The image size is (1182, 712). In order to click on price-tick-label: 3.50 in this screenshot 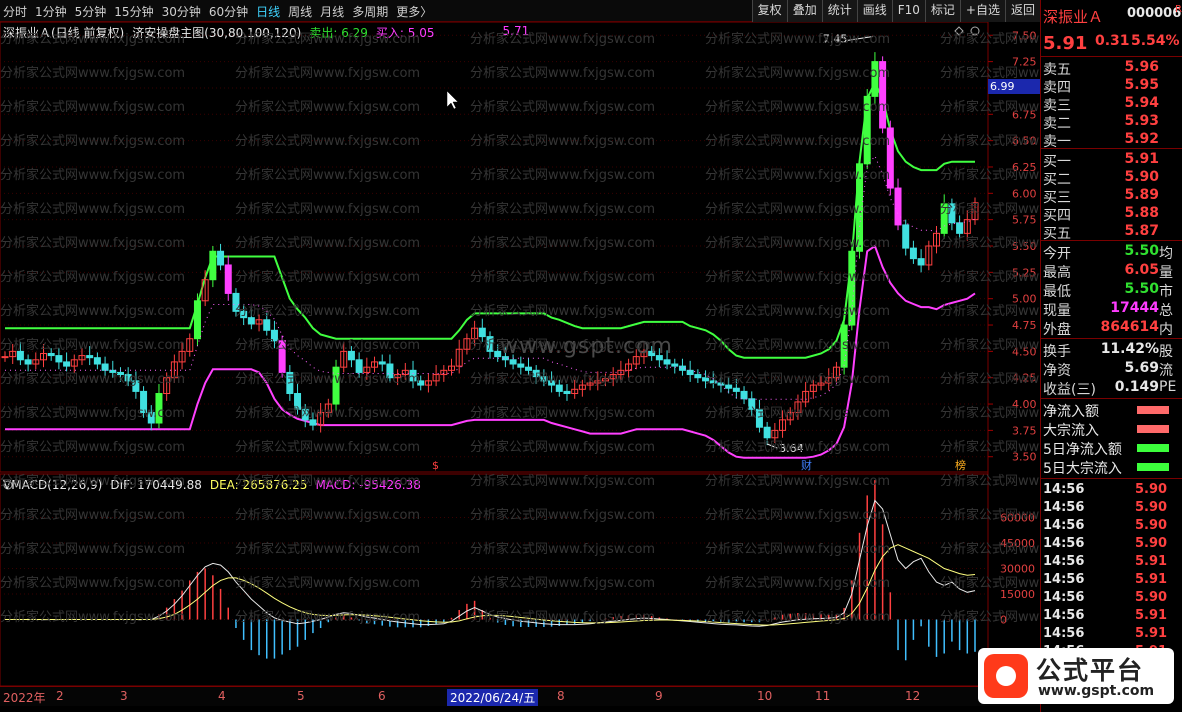, I will do `click(1024, 457)`.